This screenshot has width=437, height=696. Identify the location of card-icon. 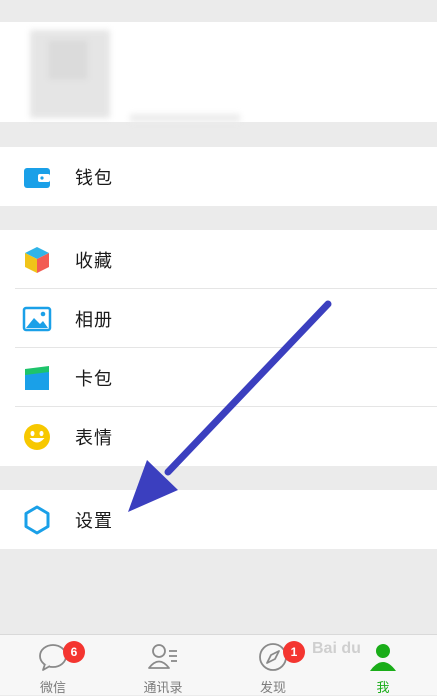
(37, 377).